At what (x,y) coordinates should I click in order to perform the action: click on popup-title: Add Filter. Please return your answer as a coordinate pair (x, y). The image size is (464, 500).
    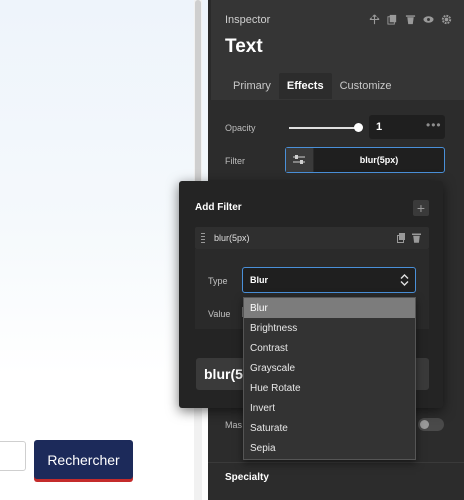
    Looking at the image, I should click on (218, 207).